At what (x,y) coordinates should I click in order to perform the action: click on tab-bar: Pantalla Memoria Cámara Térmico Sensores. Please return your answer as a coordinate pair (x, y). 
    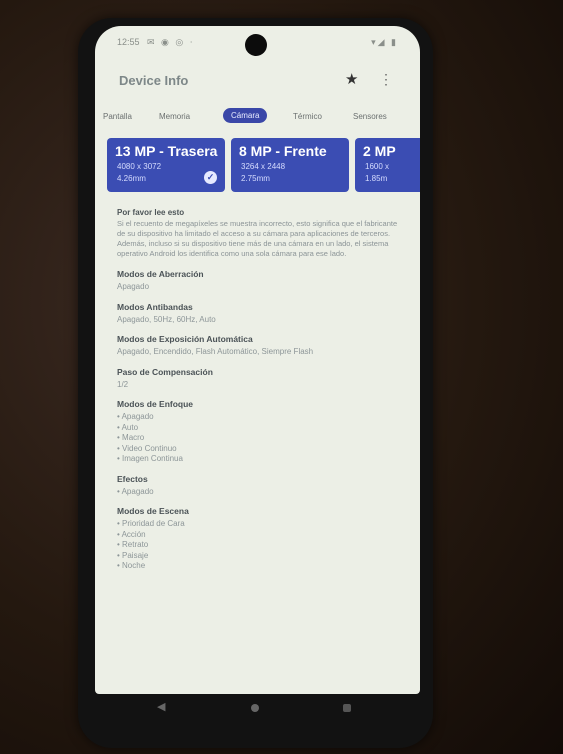
    Looking at the image, I should click on (257, 120).